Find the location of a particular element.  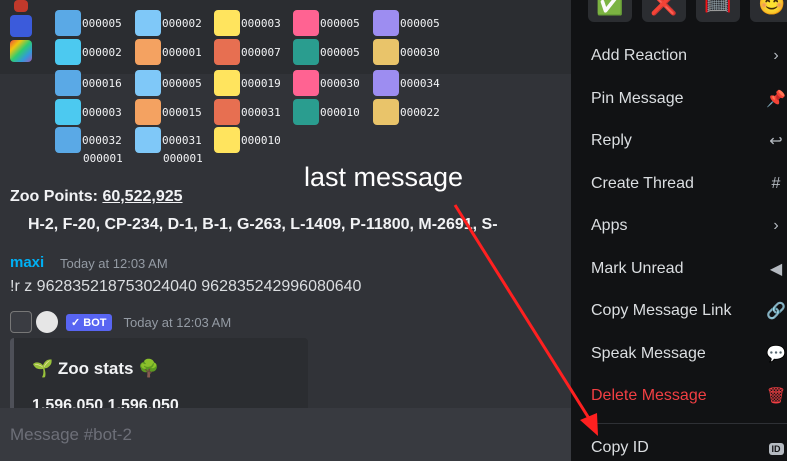

message-author: maxi is located at coordinates (27, 262).